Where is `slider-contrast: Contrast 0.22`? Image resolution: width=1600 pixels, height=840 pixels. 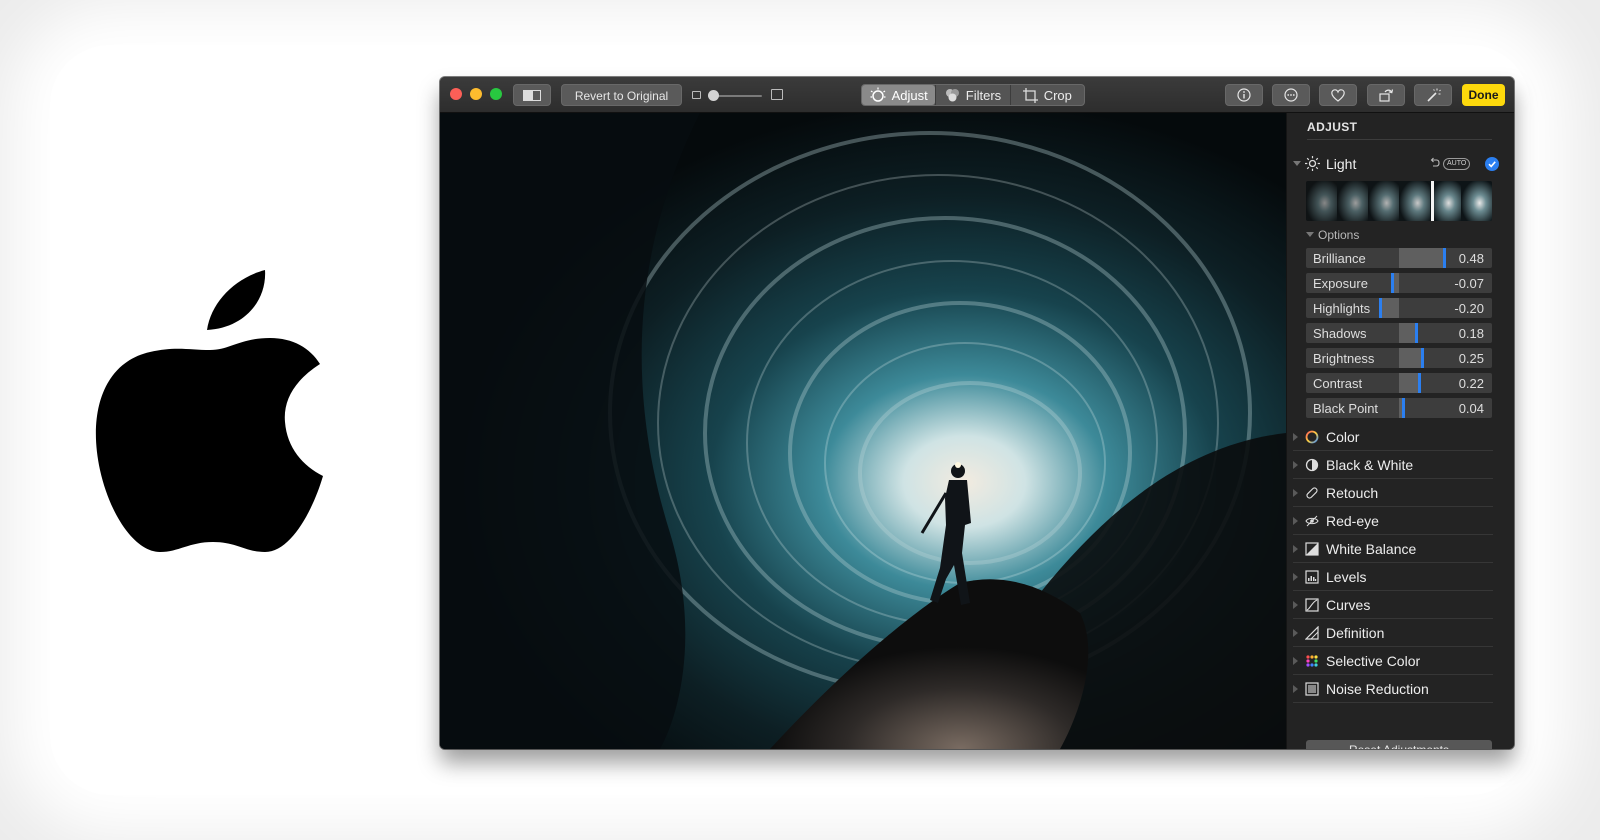 slider-contrast: Contrast 0.22 is located at coordinates (1399, 383).